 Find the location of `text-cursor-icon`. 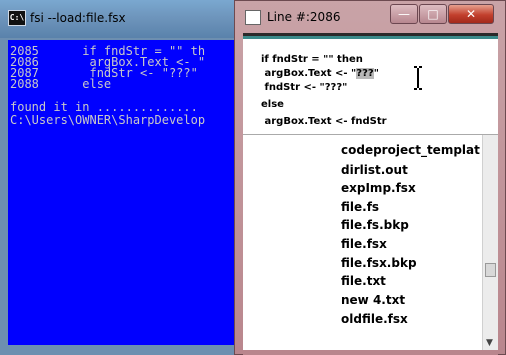

text-cursor-icon is located at coordinates (418, 78).